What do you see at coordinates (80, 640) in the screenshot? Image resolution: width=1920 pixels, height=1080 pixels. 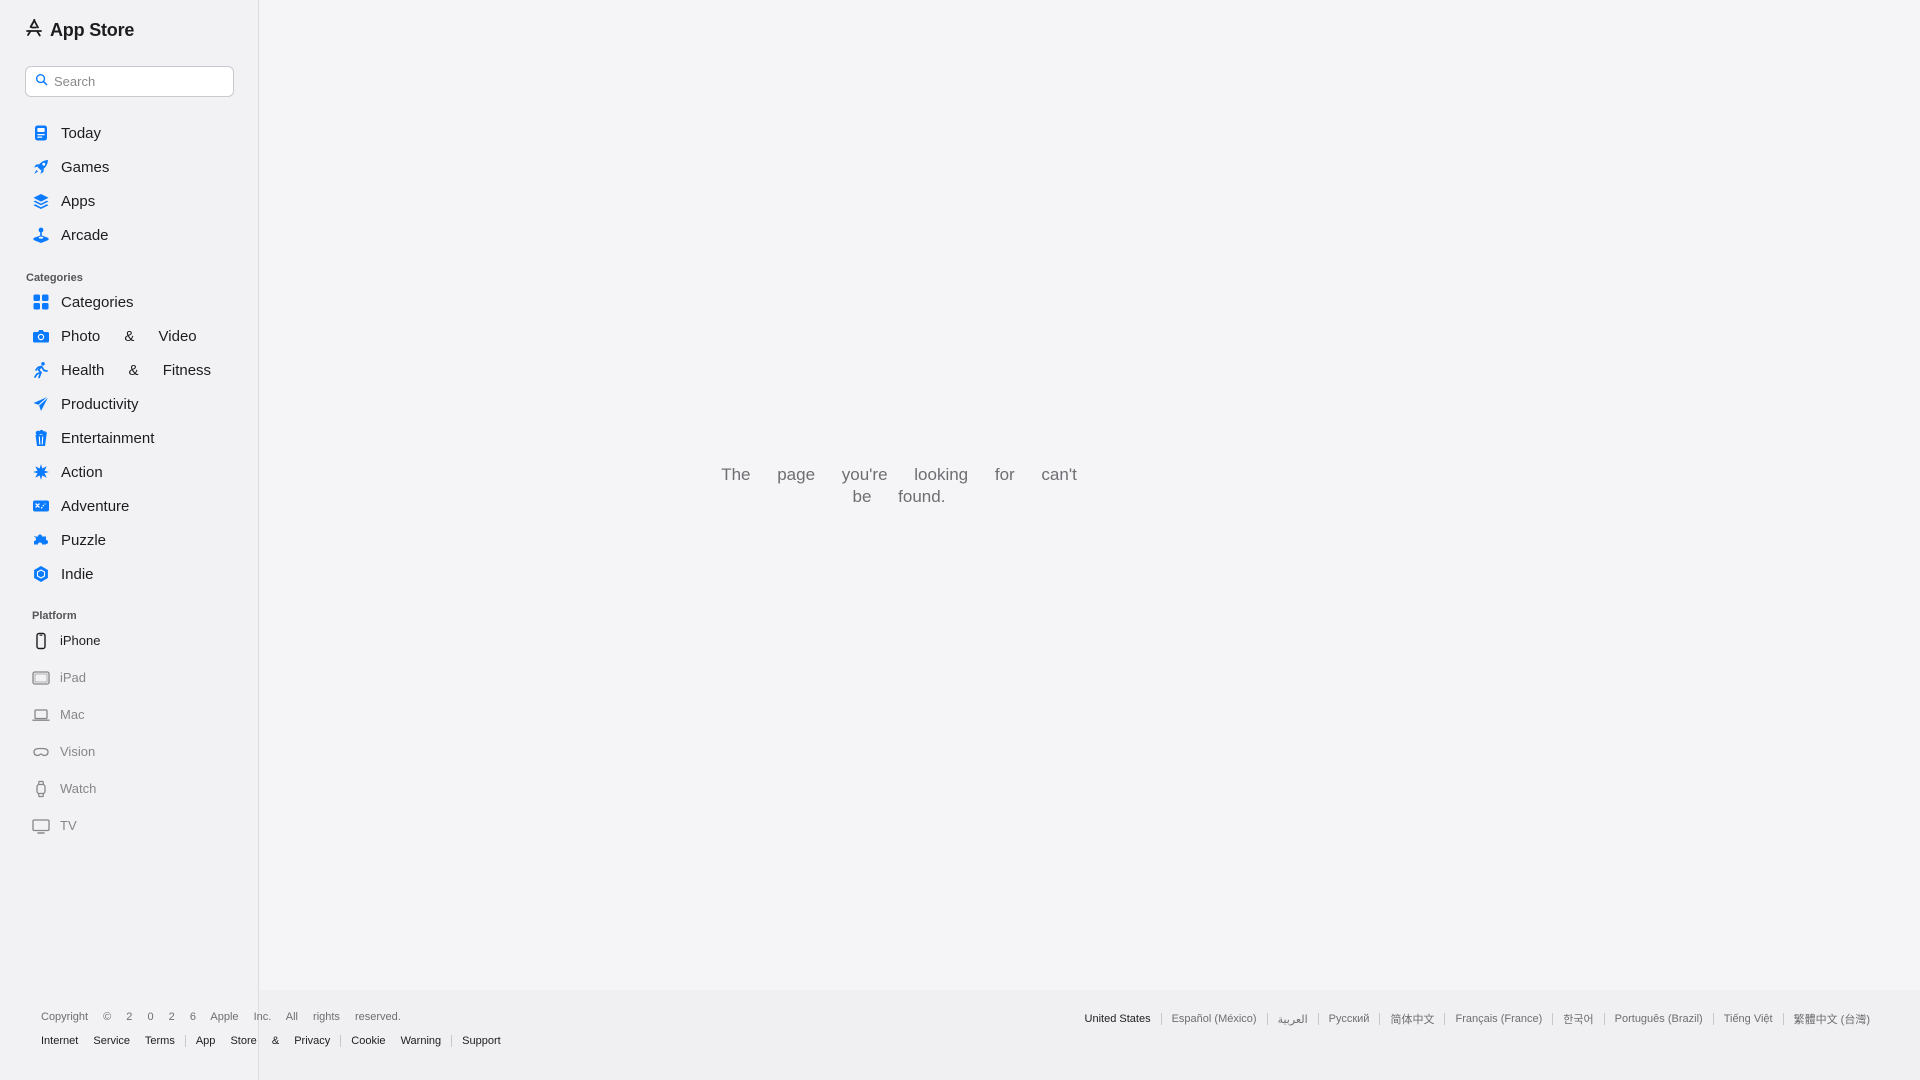 I see `platform-item-label: iPhone` at bounding box center [80, 640].